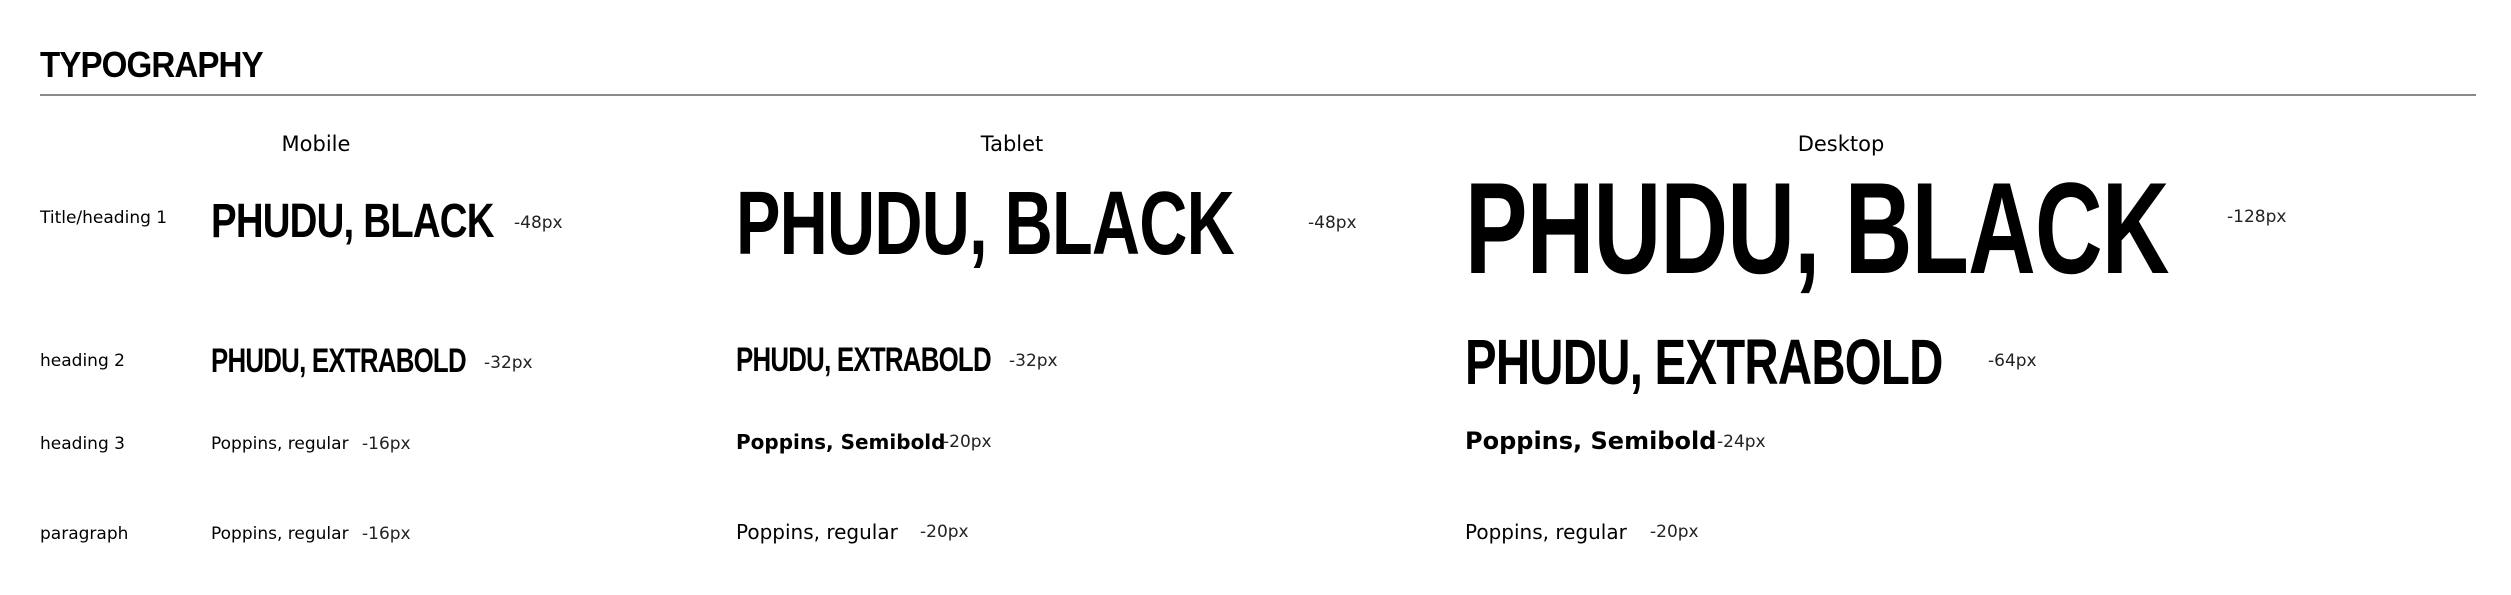 This screenshot has height=595, width=2511. I want to click on heading2-desktop-sample: PHUDU, EXTRABOLD, so click(1704, 362).